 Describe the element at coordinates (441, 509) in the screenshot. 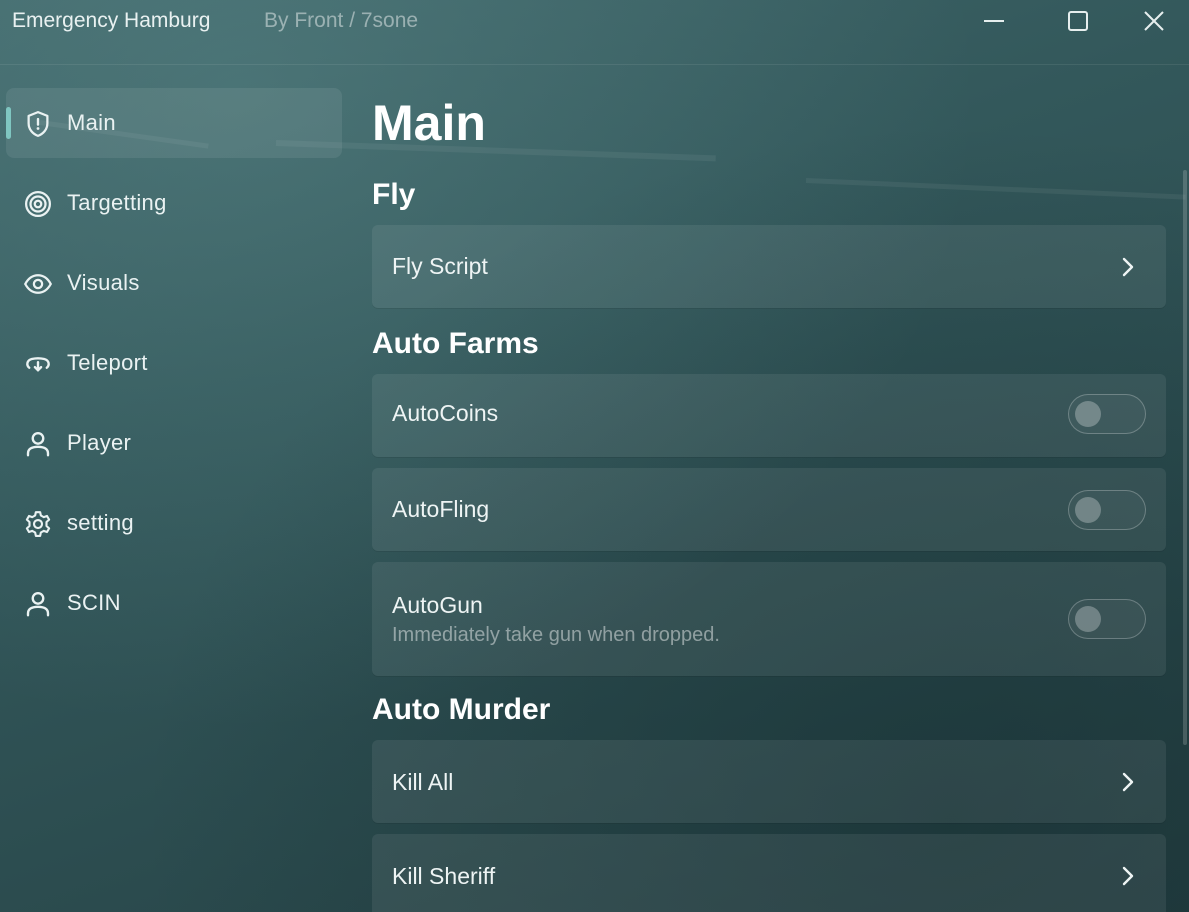

I see `row-label: AutoFling` at that location.